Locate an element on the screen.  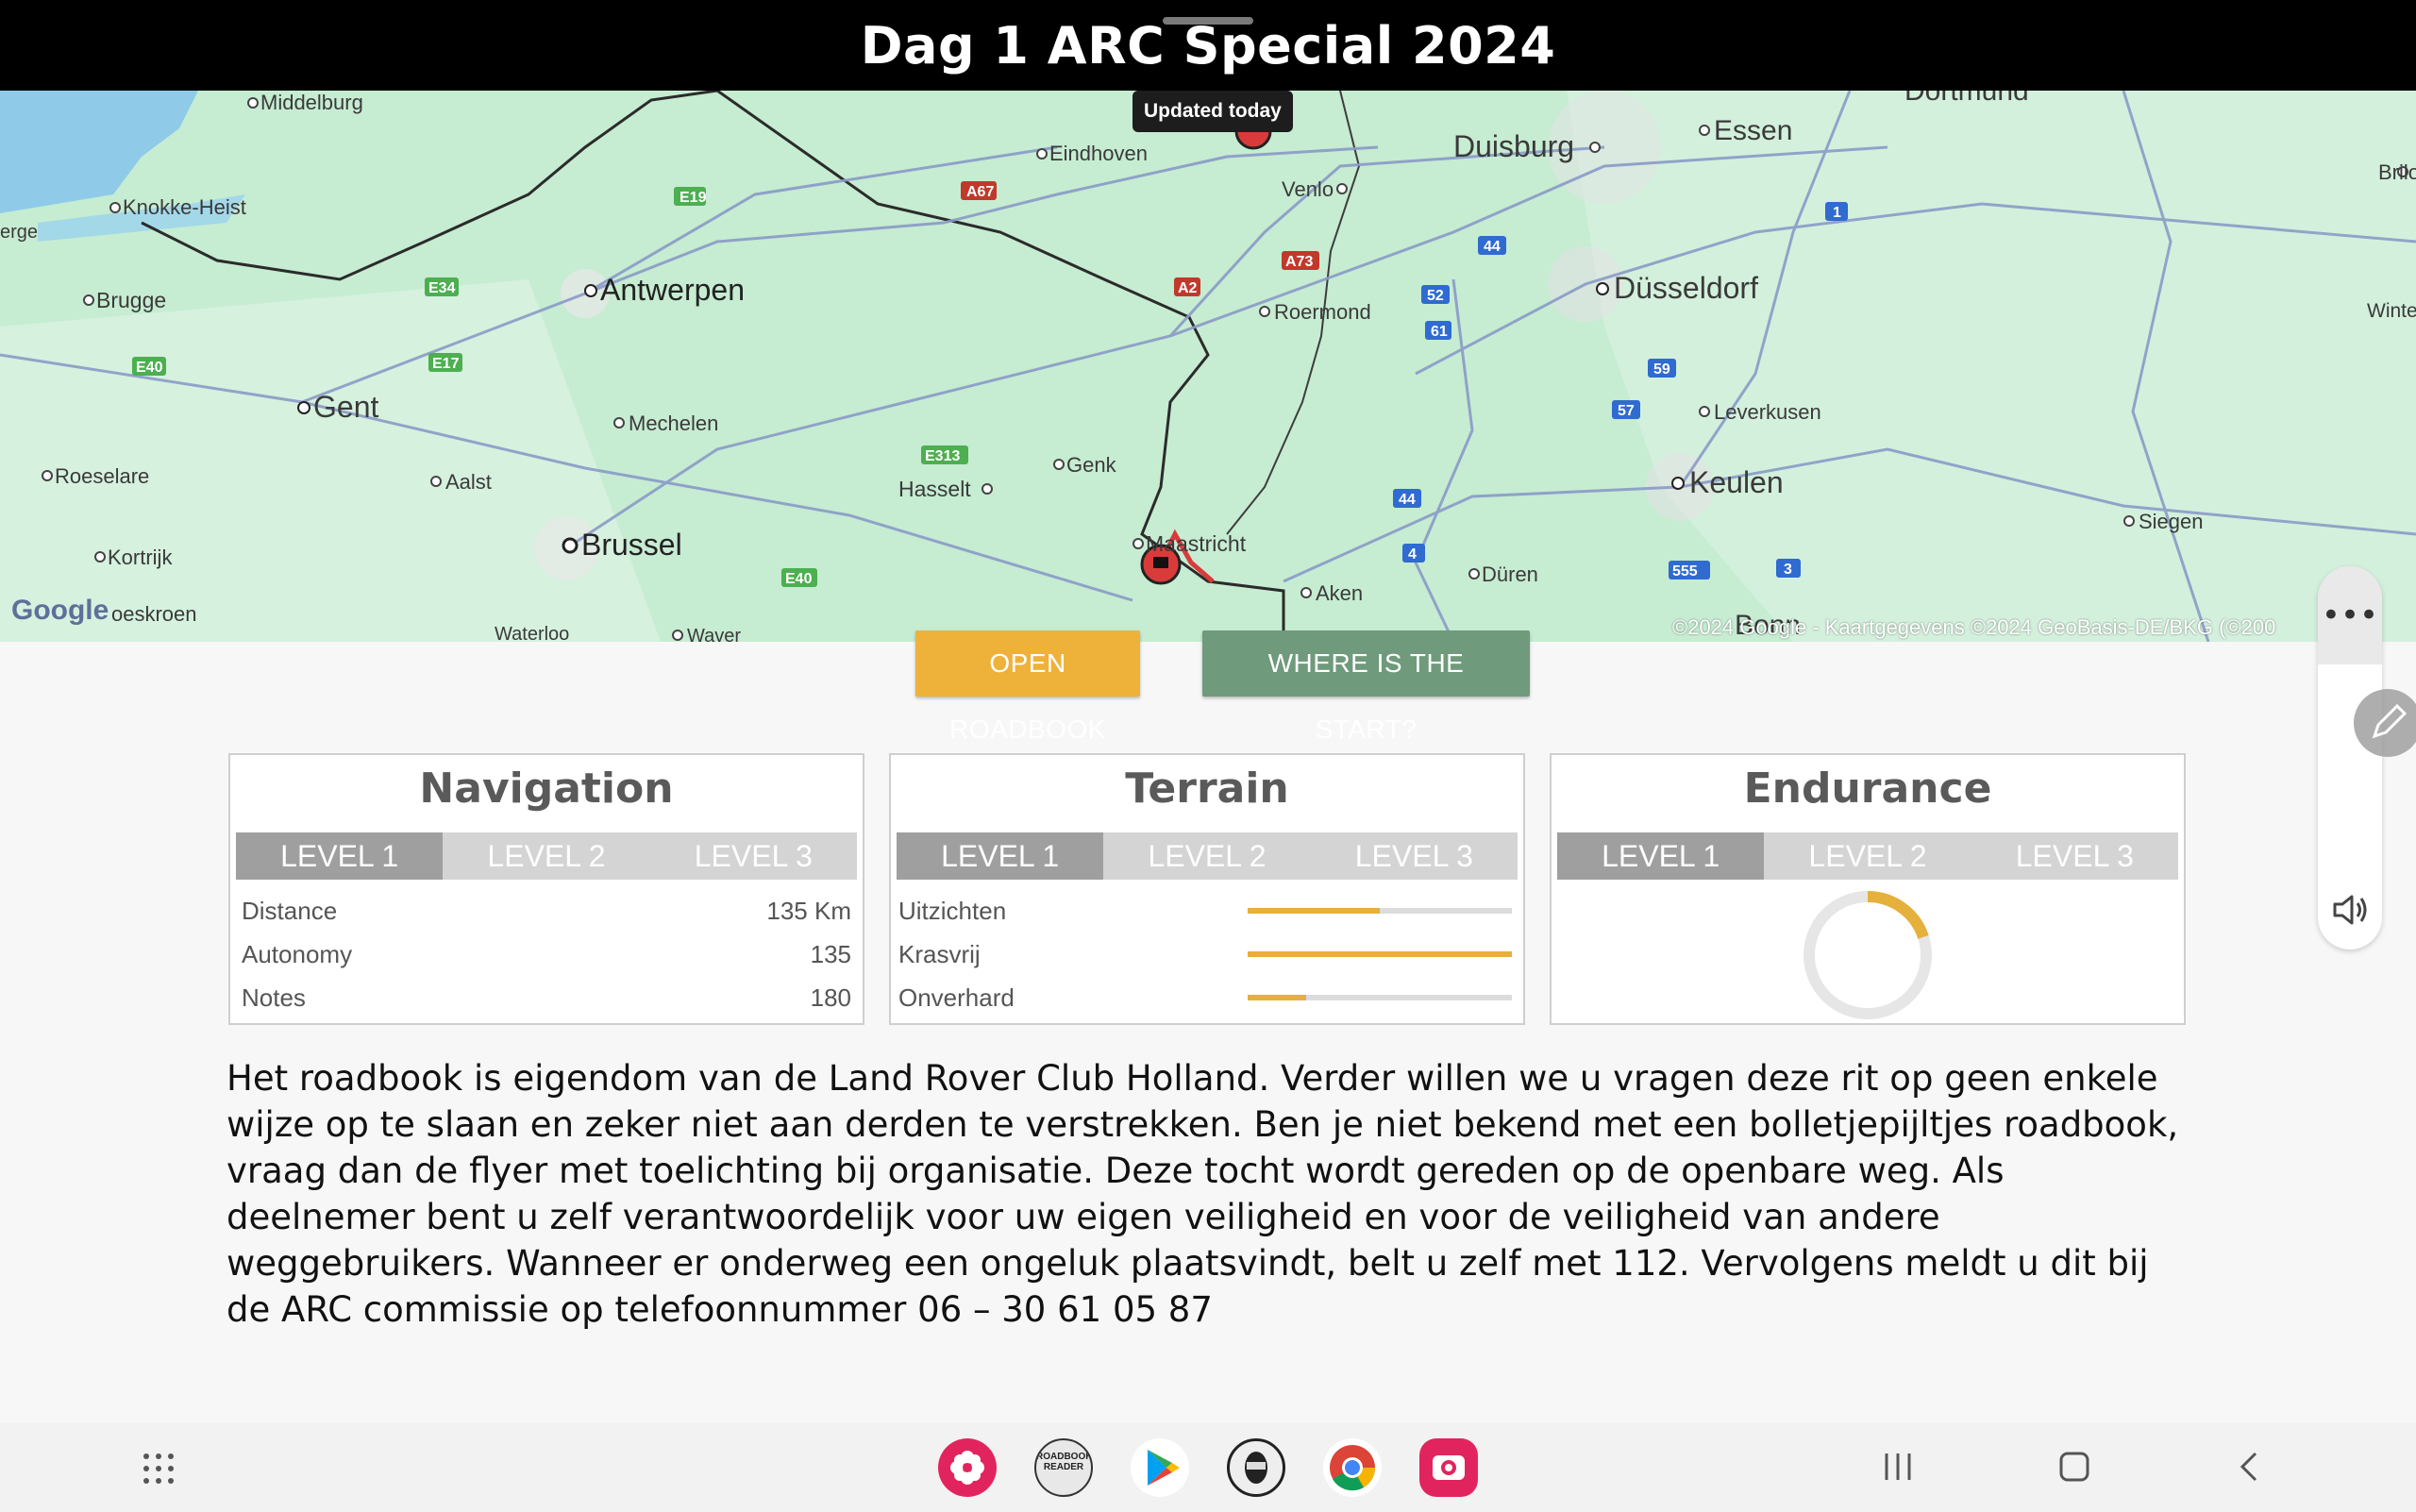
drag-handle is located at coordinates (1208, 21).